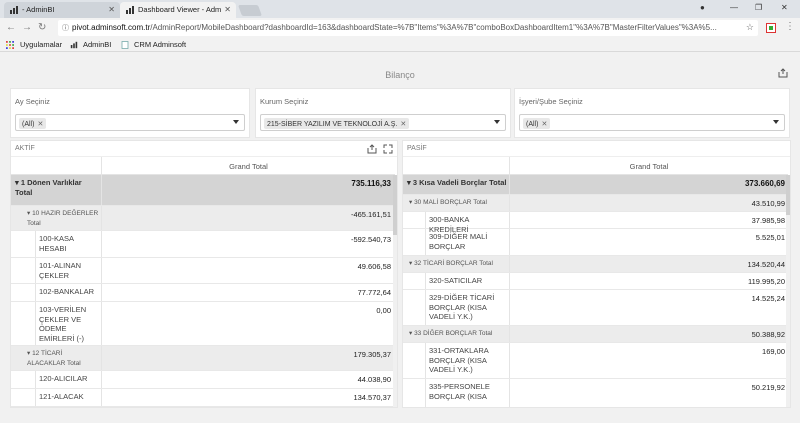 This screenshot has width=800, height=423. Describe the element at coordinates (459, 391) in the screenshot. I see `row-label: 335-PERSONELE BORÇLAR (KISA` at that location.